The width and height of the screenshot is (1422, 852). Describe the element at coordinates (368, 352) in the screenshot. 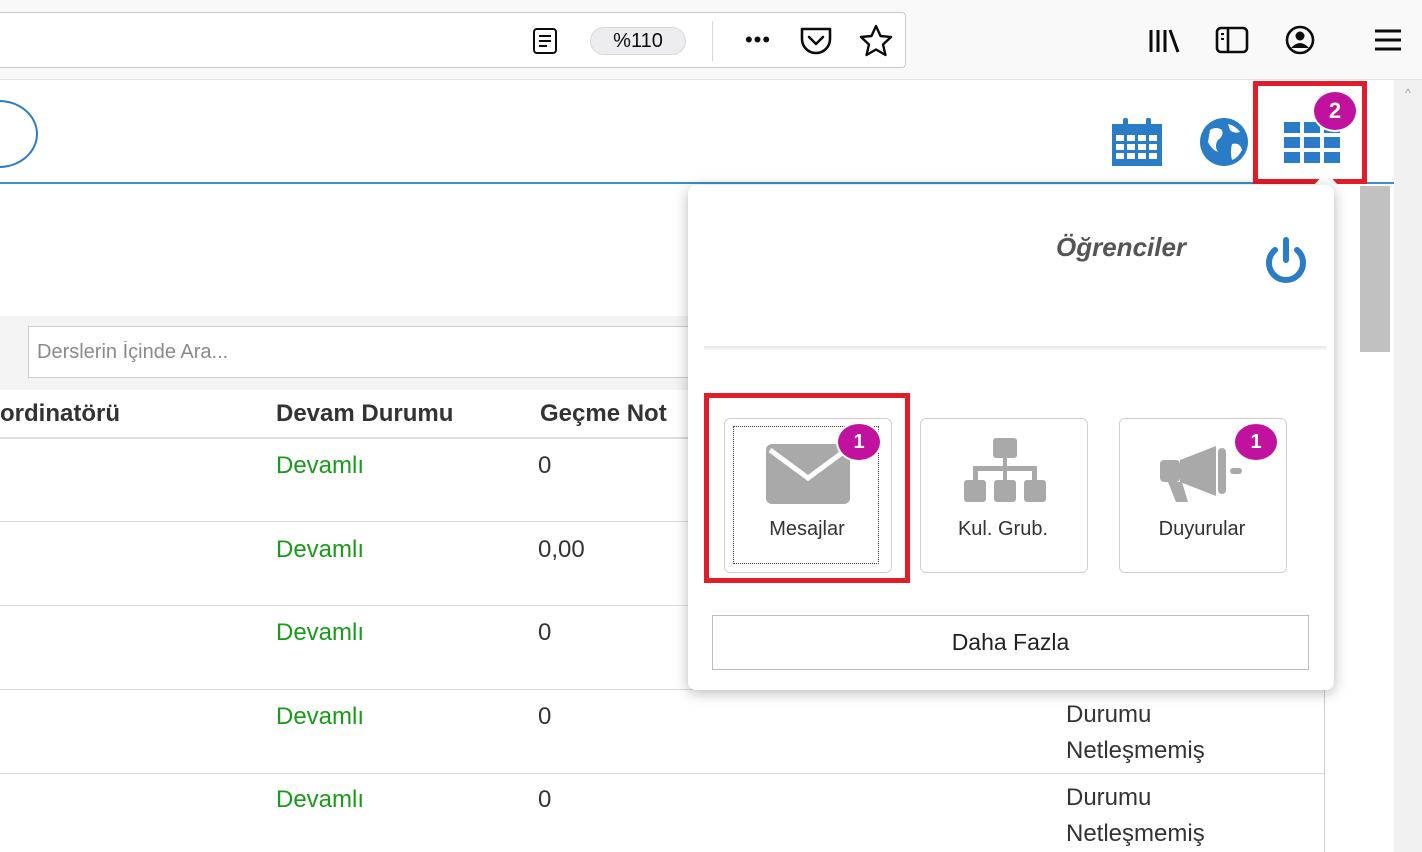

I see `course-search-input` at that location.